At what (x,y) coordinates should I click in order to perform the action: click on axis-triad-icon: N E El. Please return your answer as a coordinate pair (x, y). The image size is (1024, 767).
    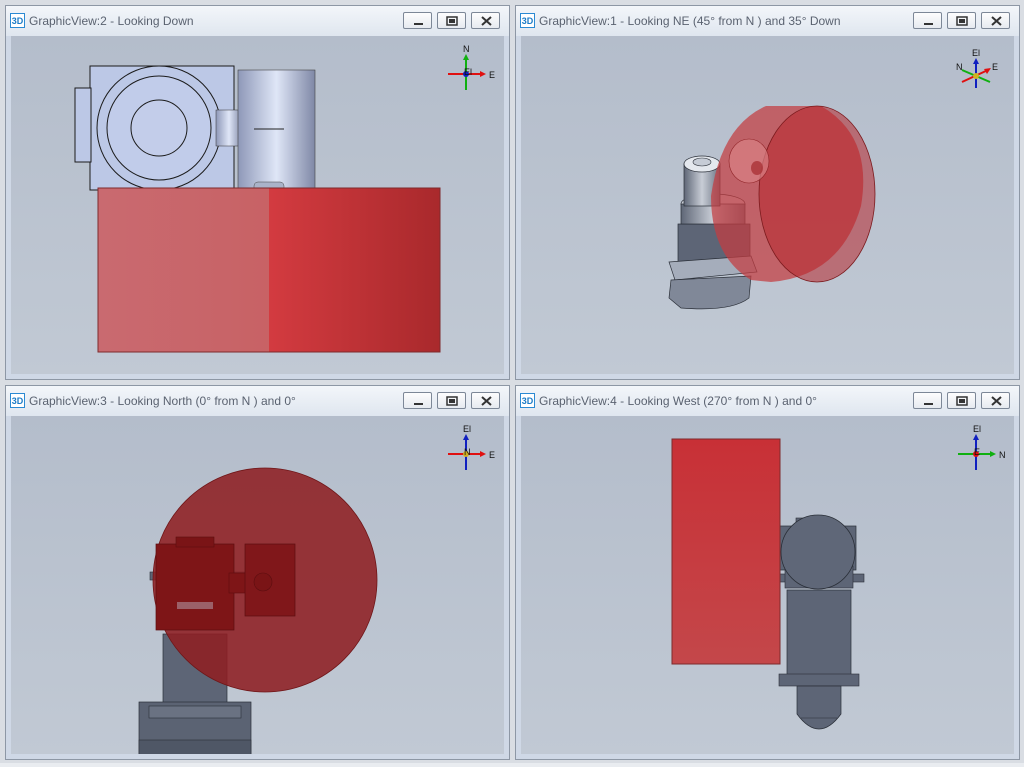
    Looking at the image, I should click on (471, 67).